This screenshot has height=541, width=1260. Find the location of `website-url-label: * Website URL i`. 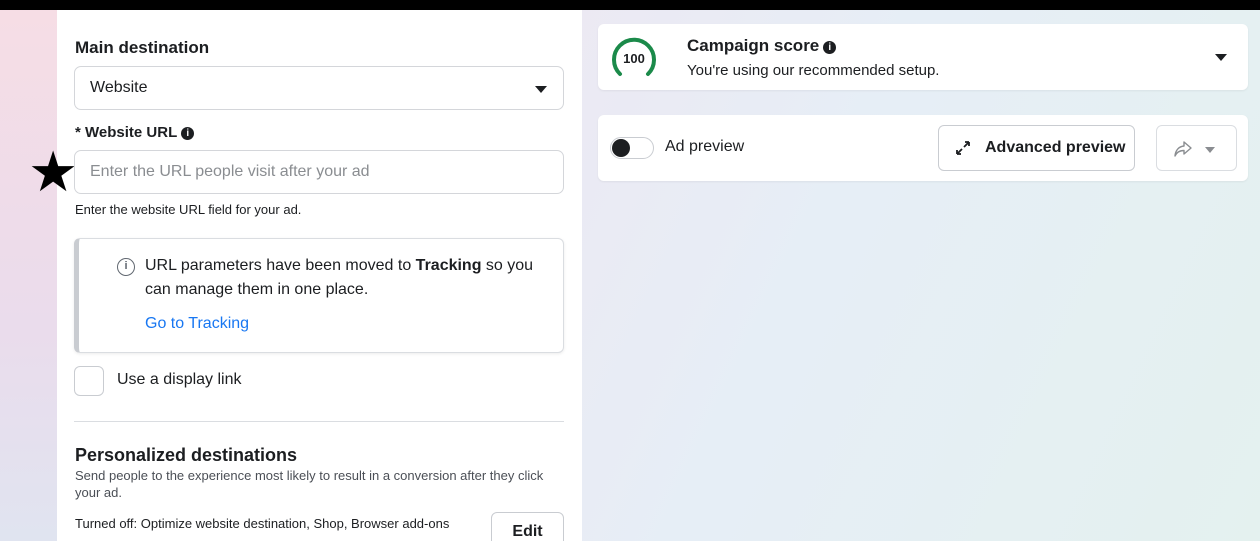

website-url-label: * Website URL i is located at coordinates (135, 132).